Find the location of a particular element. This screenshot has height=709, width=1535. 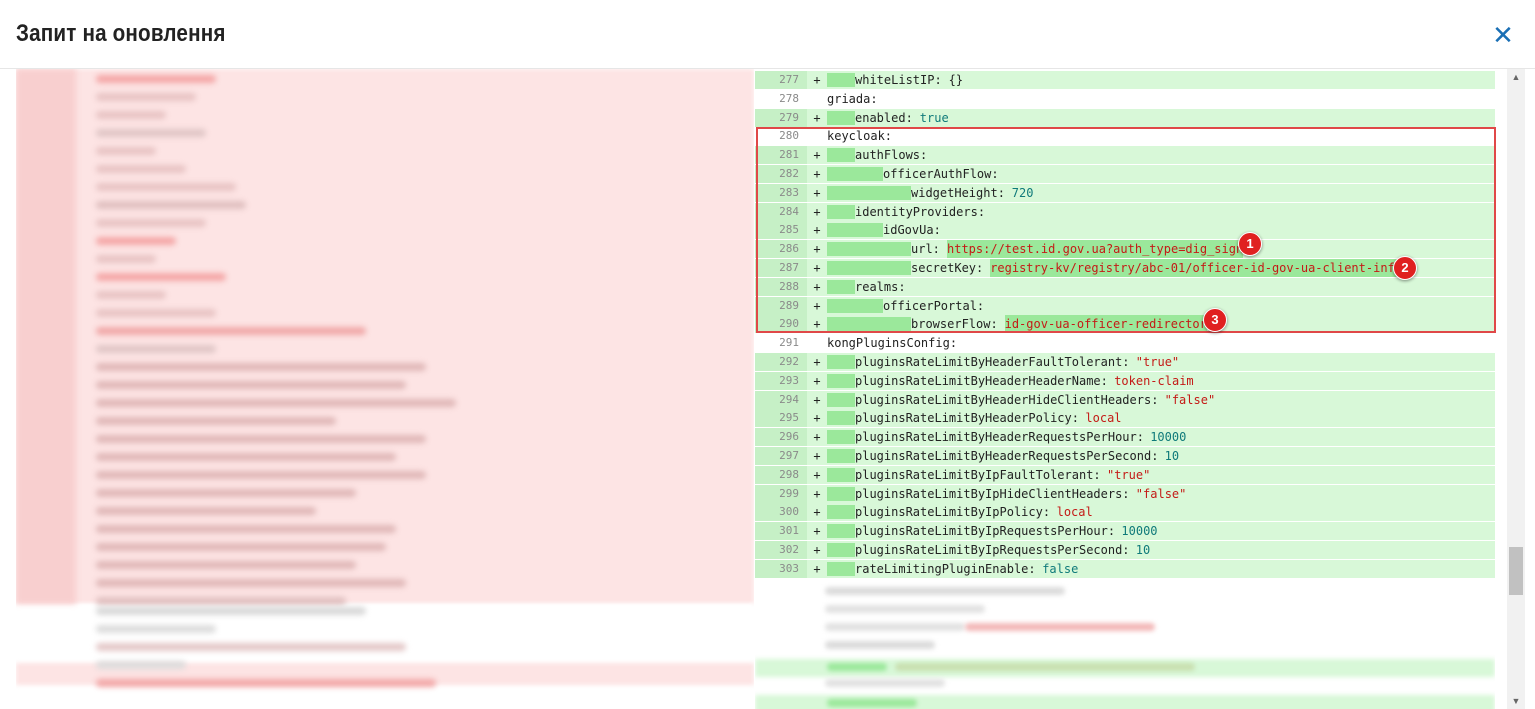

yaml-value: true is located at coordinates (934, 117).